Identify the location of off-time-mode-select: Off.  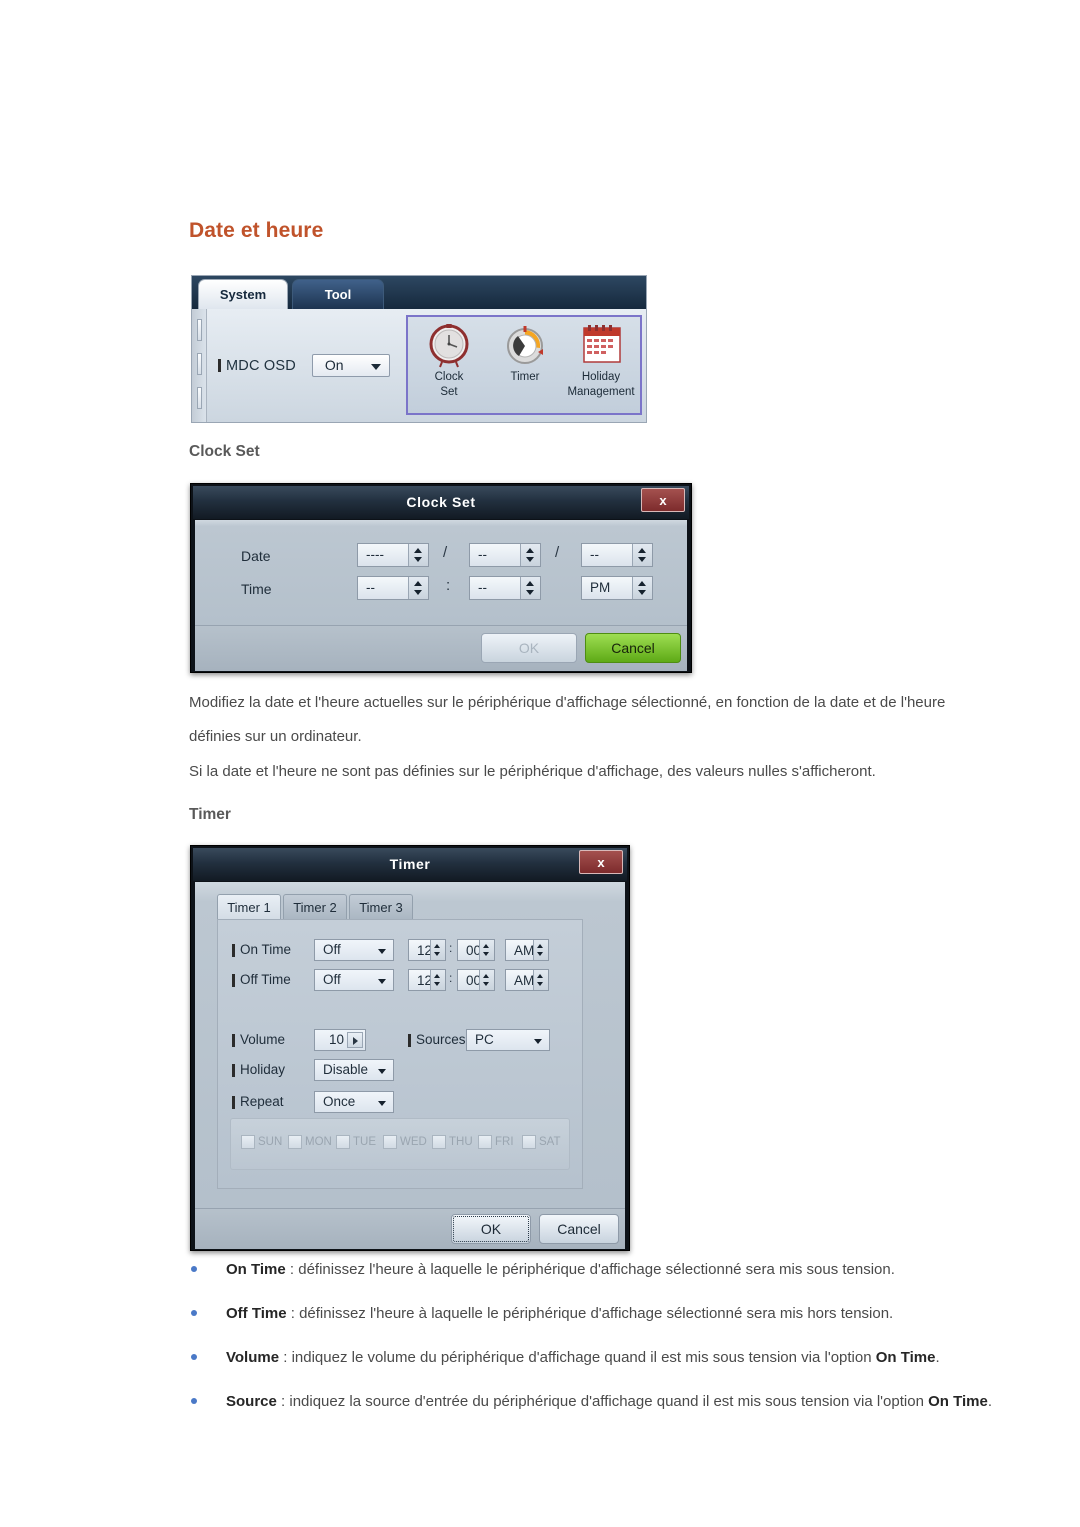
(354, 980).